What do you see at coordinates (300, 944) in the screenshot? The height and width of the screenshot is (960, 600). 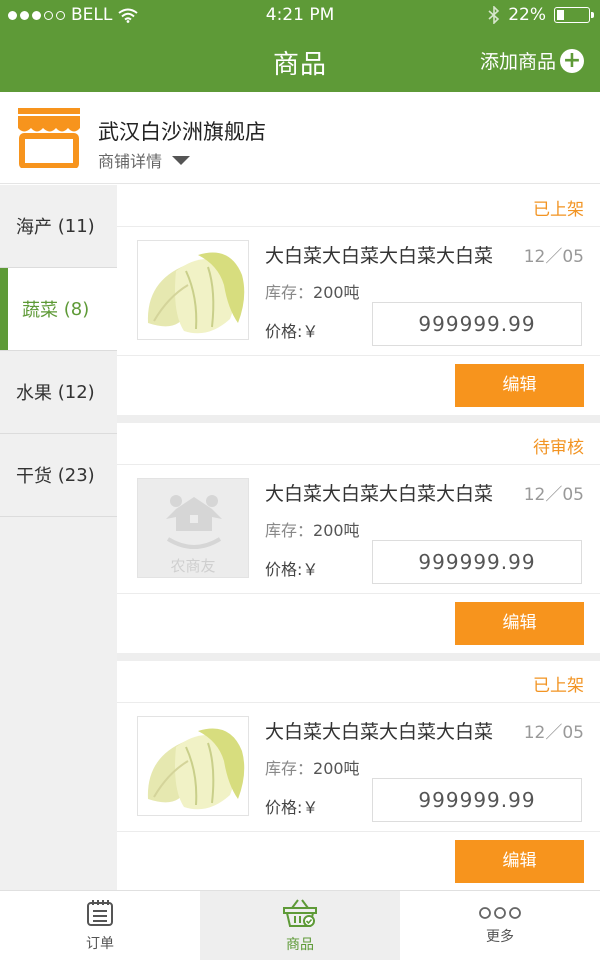 I see `tab-label: 商品` at bounding box center [300, 944].